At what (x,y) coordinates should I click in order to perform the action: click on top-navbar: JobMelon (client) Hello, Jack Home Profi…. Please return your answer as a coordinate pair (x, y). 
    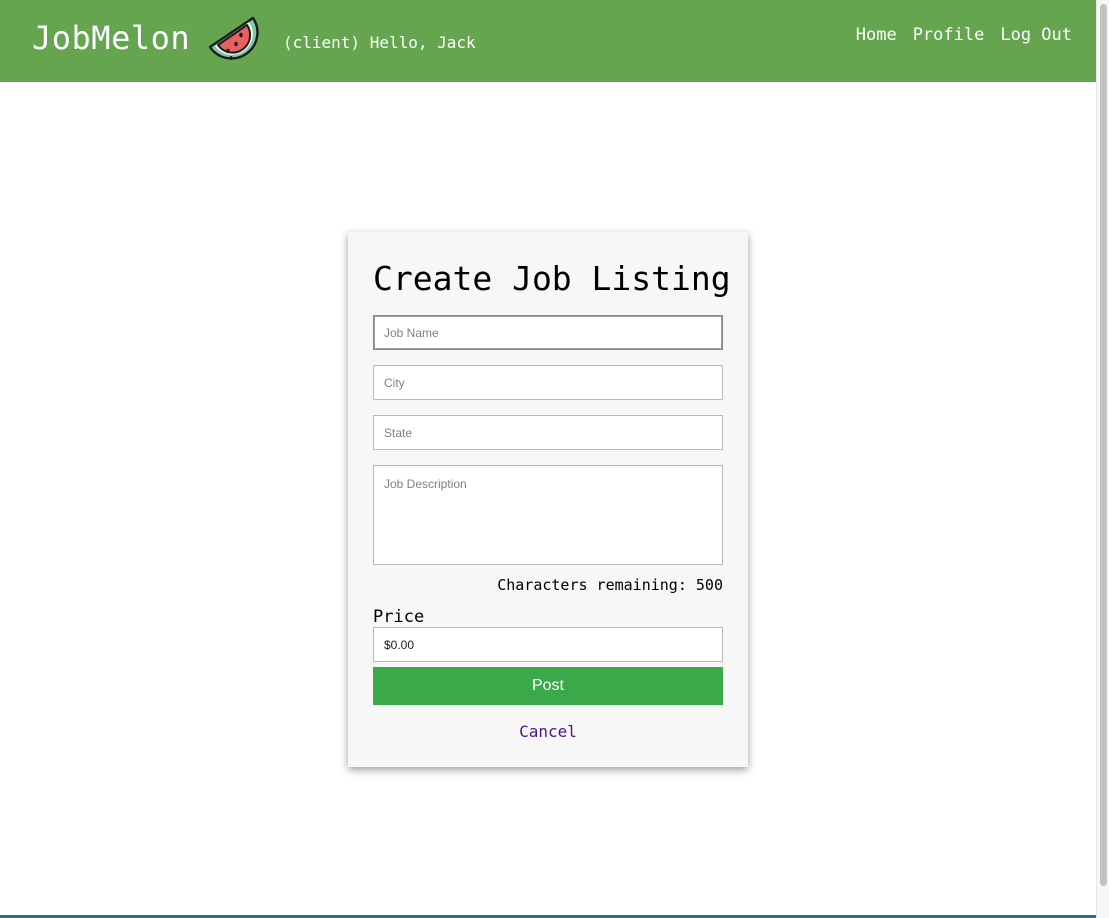
    Looking at the image, I should click on (548, 41).